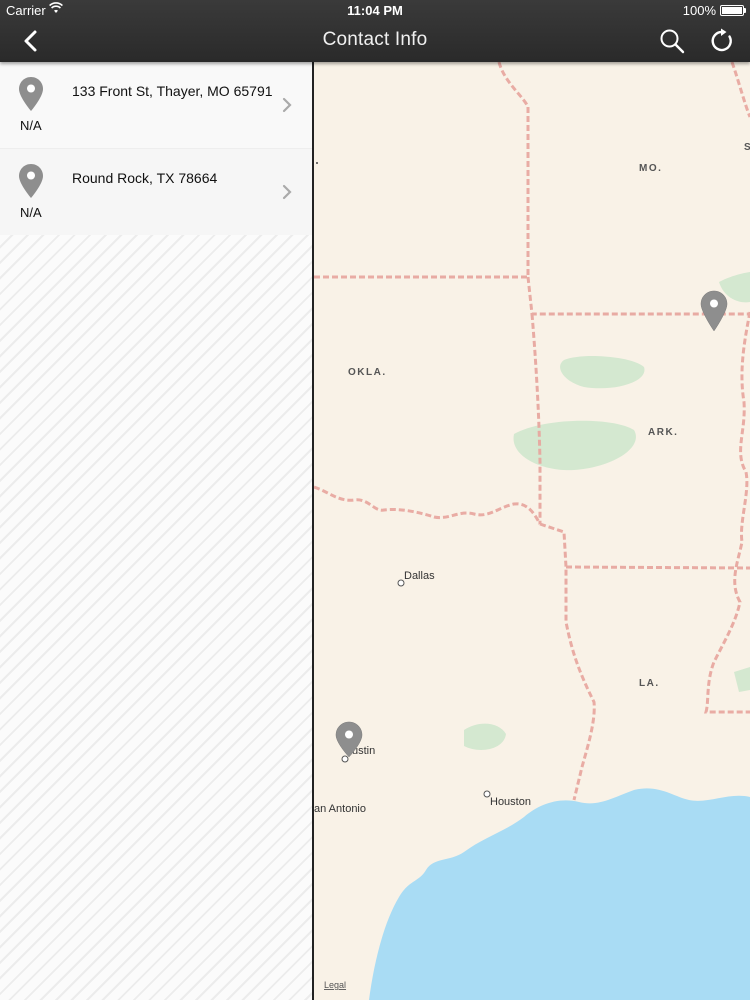 Image resolution: width=750 pixels, height=1000 pixels. What do you see at coordinates (367, 372) in the screenshot?
I see `state-label-okla: OKLA.` at bounding box center [367, 372].